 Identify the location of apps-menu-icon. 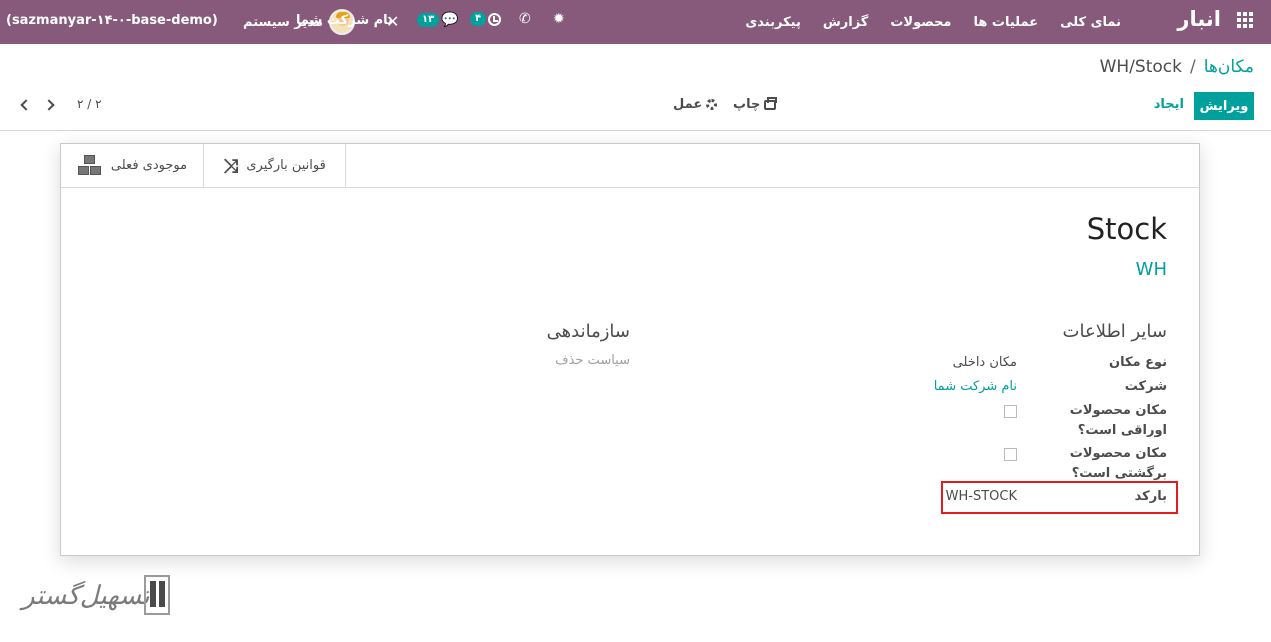
(1245, 20).